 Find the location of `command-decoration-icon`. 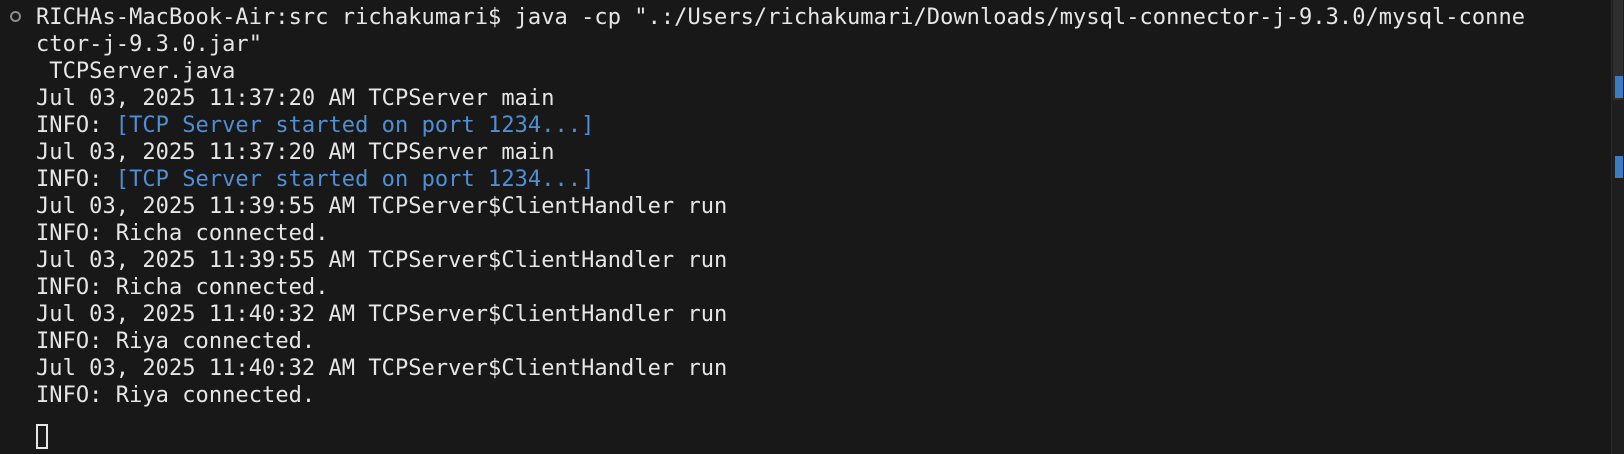

command-decoration-icon is located at coordinates (15, 16).